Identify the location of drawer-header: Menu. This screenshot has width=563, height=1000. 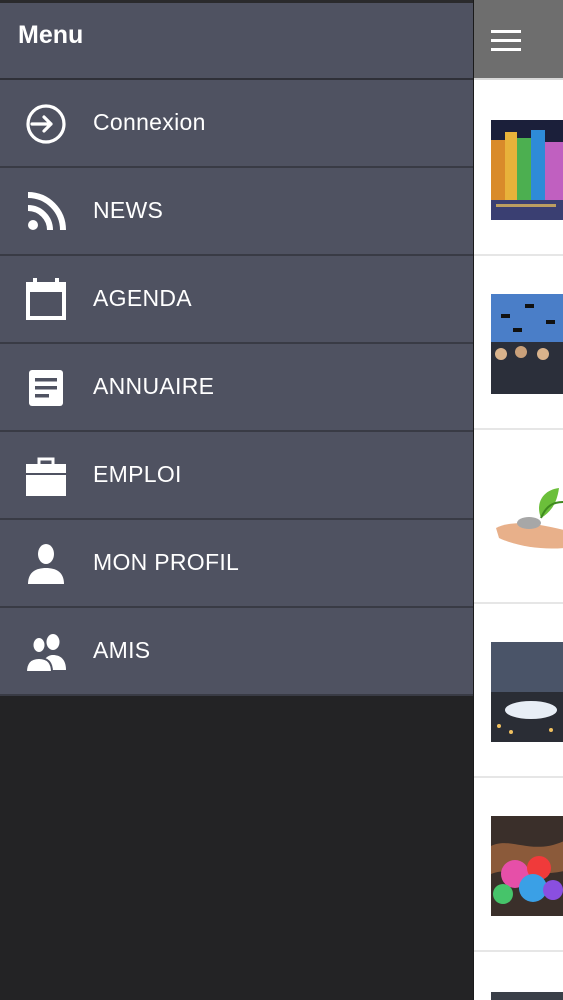
(236, 40).